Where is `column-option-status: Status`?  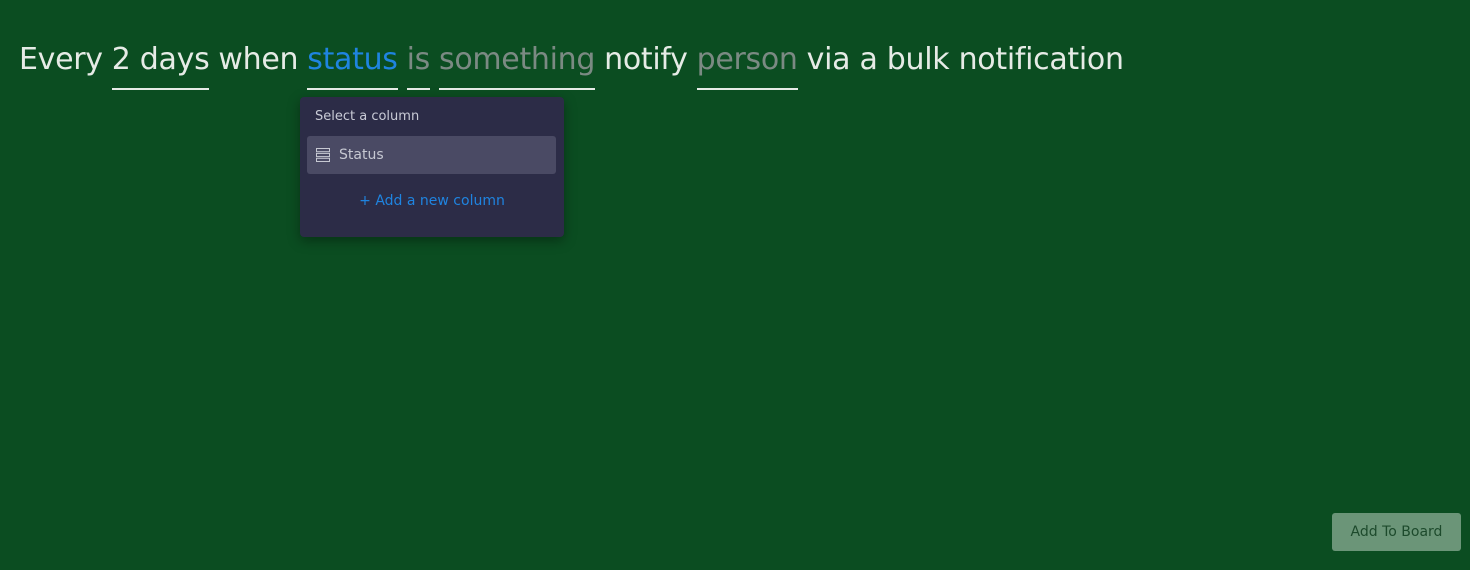 column-option-status: Status is located at coordinates (431, 155).